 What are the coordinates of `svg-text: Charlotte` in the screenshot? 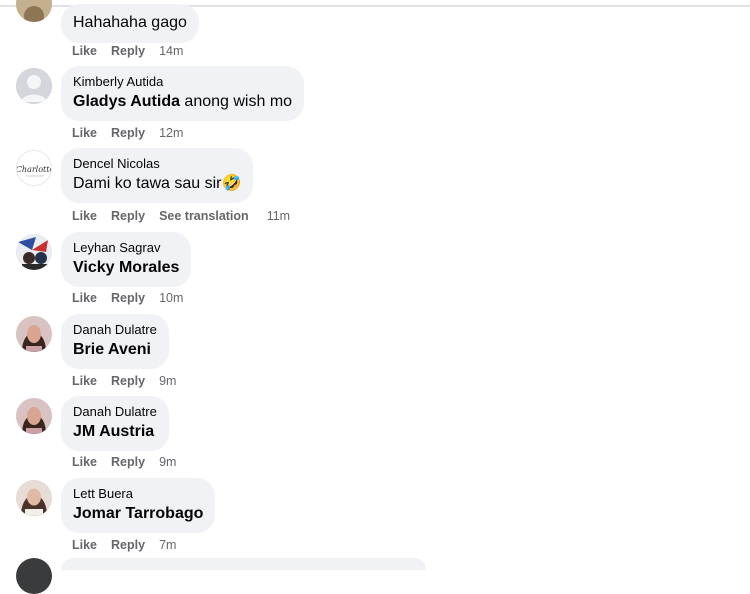 It's located at (34, 169).